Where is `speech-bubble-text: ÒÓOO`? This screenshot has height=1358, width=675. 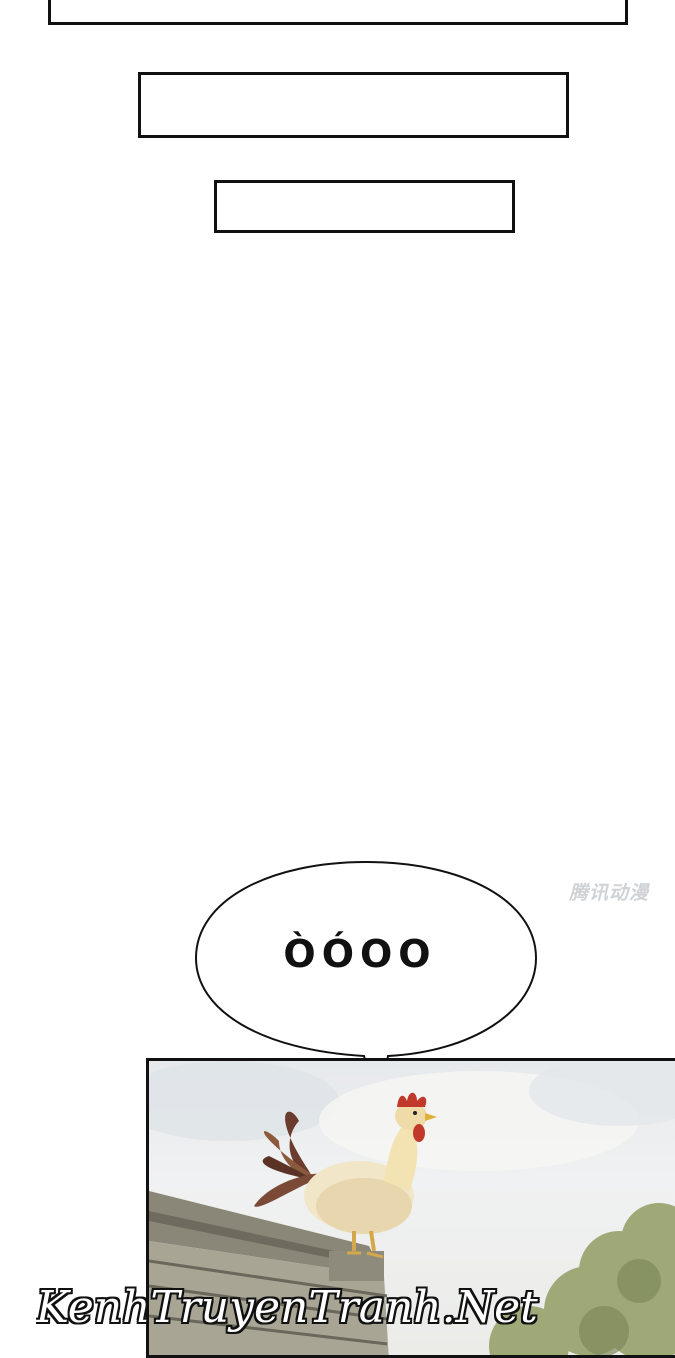 speech-bubble-text: ÒÓOO is located at coordinates (360, 954).